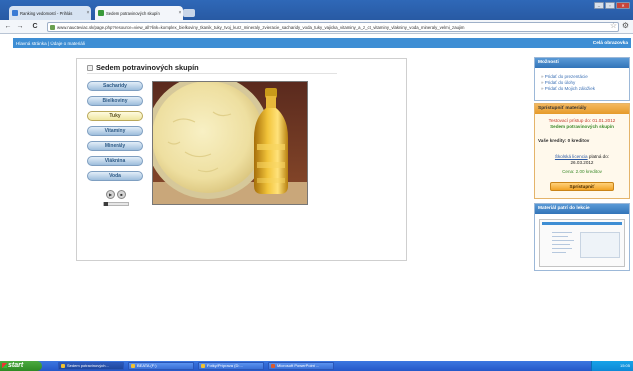  I want to click on credits-text: Vaše kredity: 0 kreditov, so click(564, 140).